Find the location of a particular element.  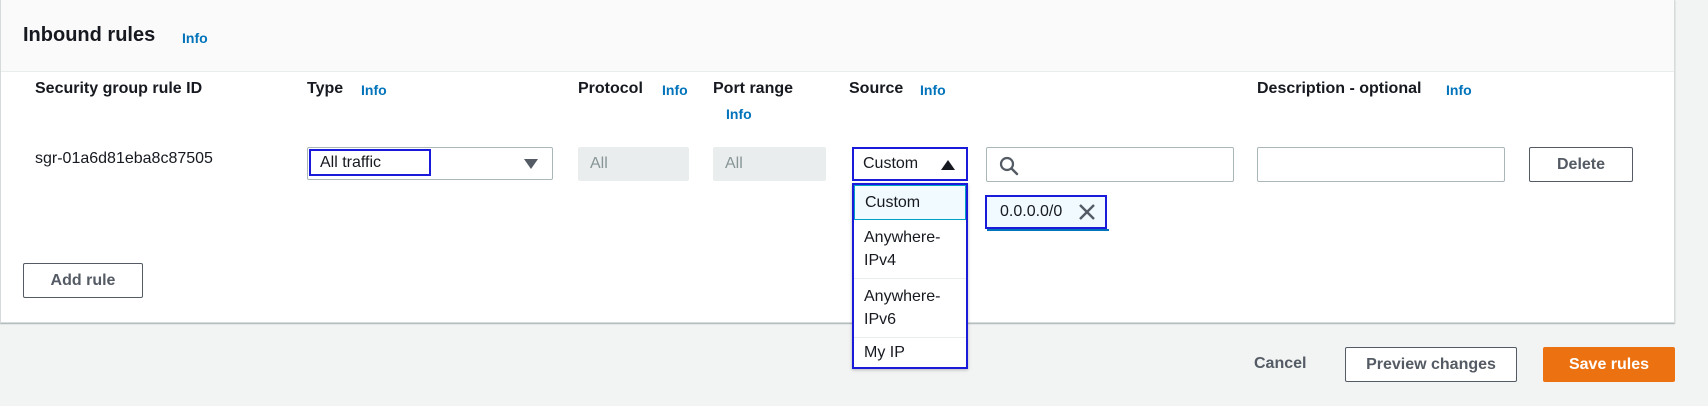

add-rule-button: Add rule is located at coordinates (83, 280).